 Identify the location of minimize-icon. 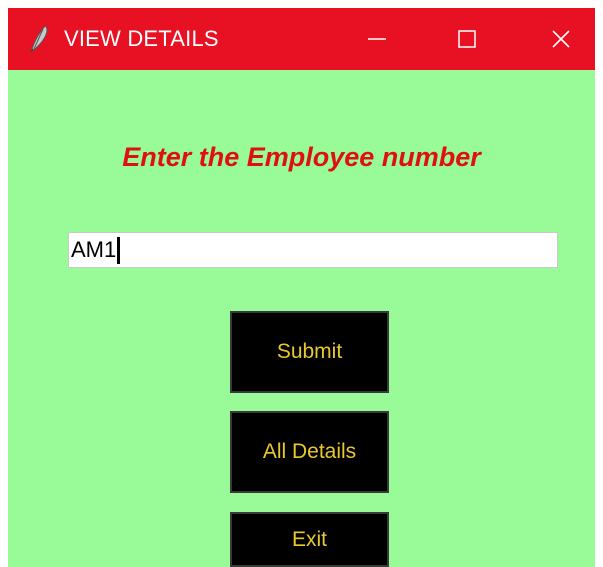
(377, 39).